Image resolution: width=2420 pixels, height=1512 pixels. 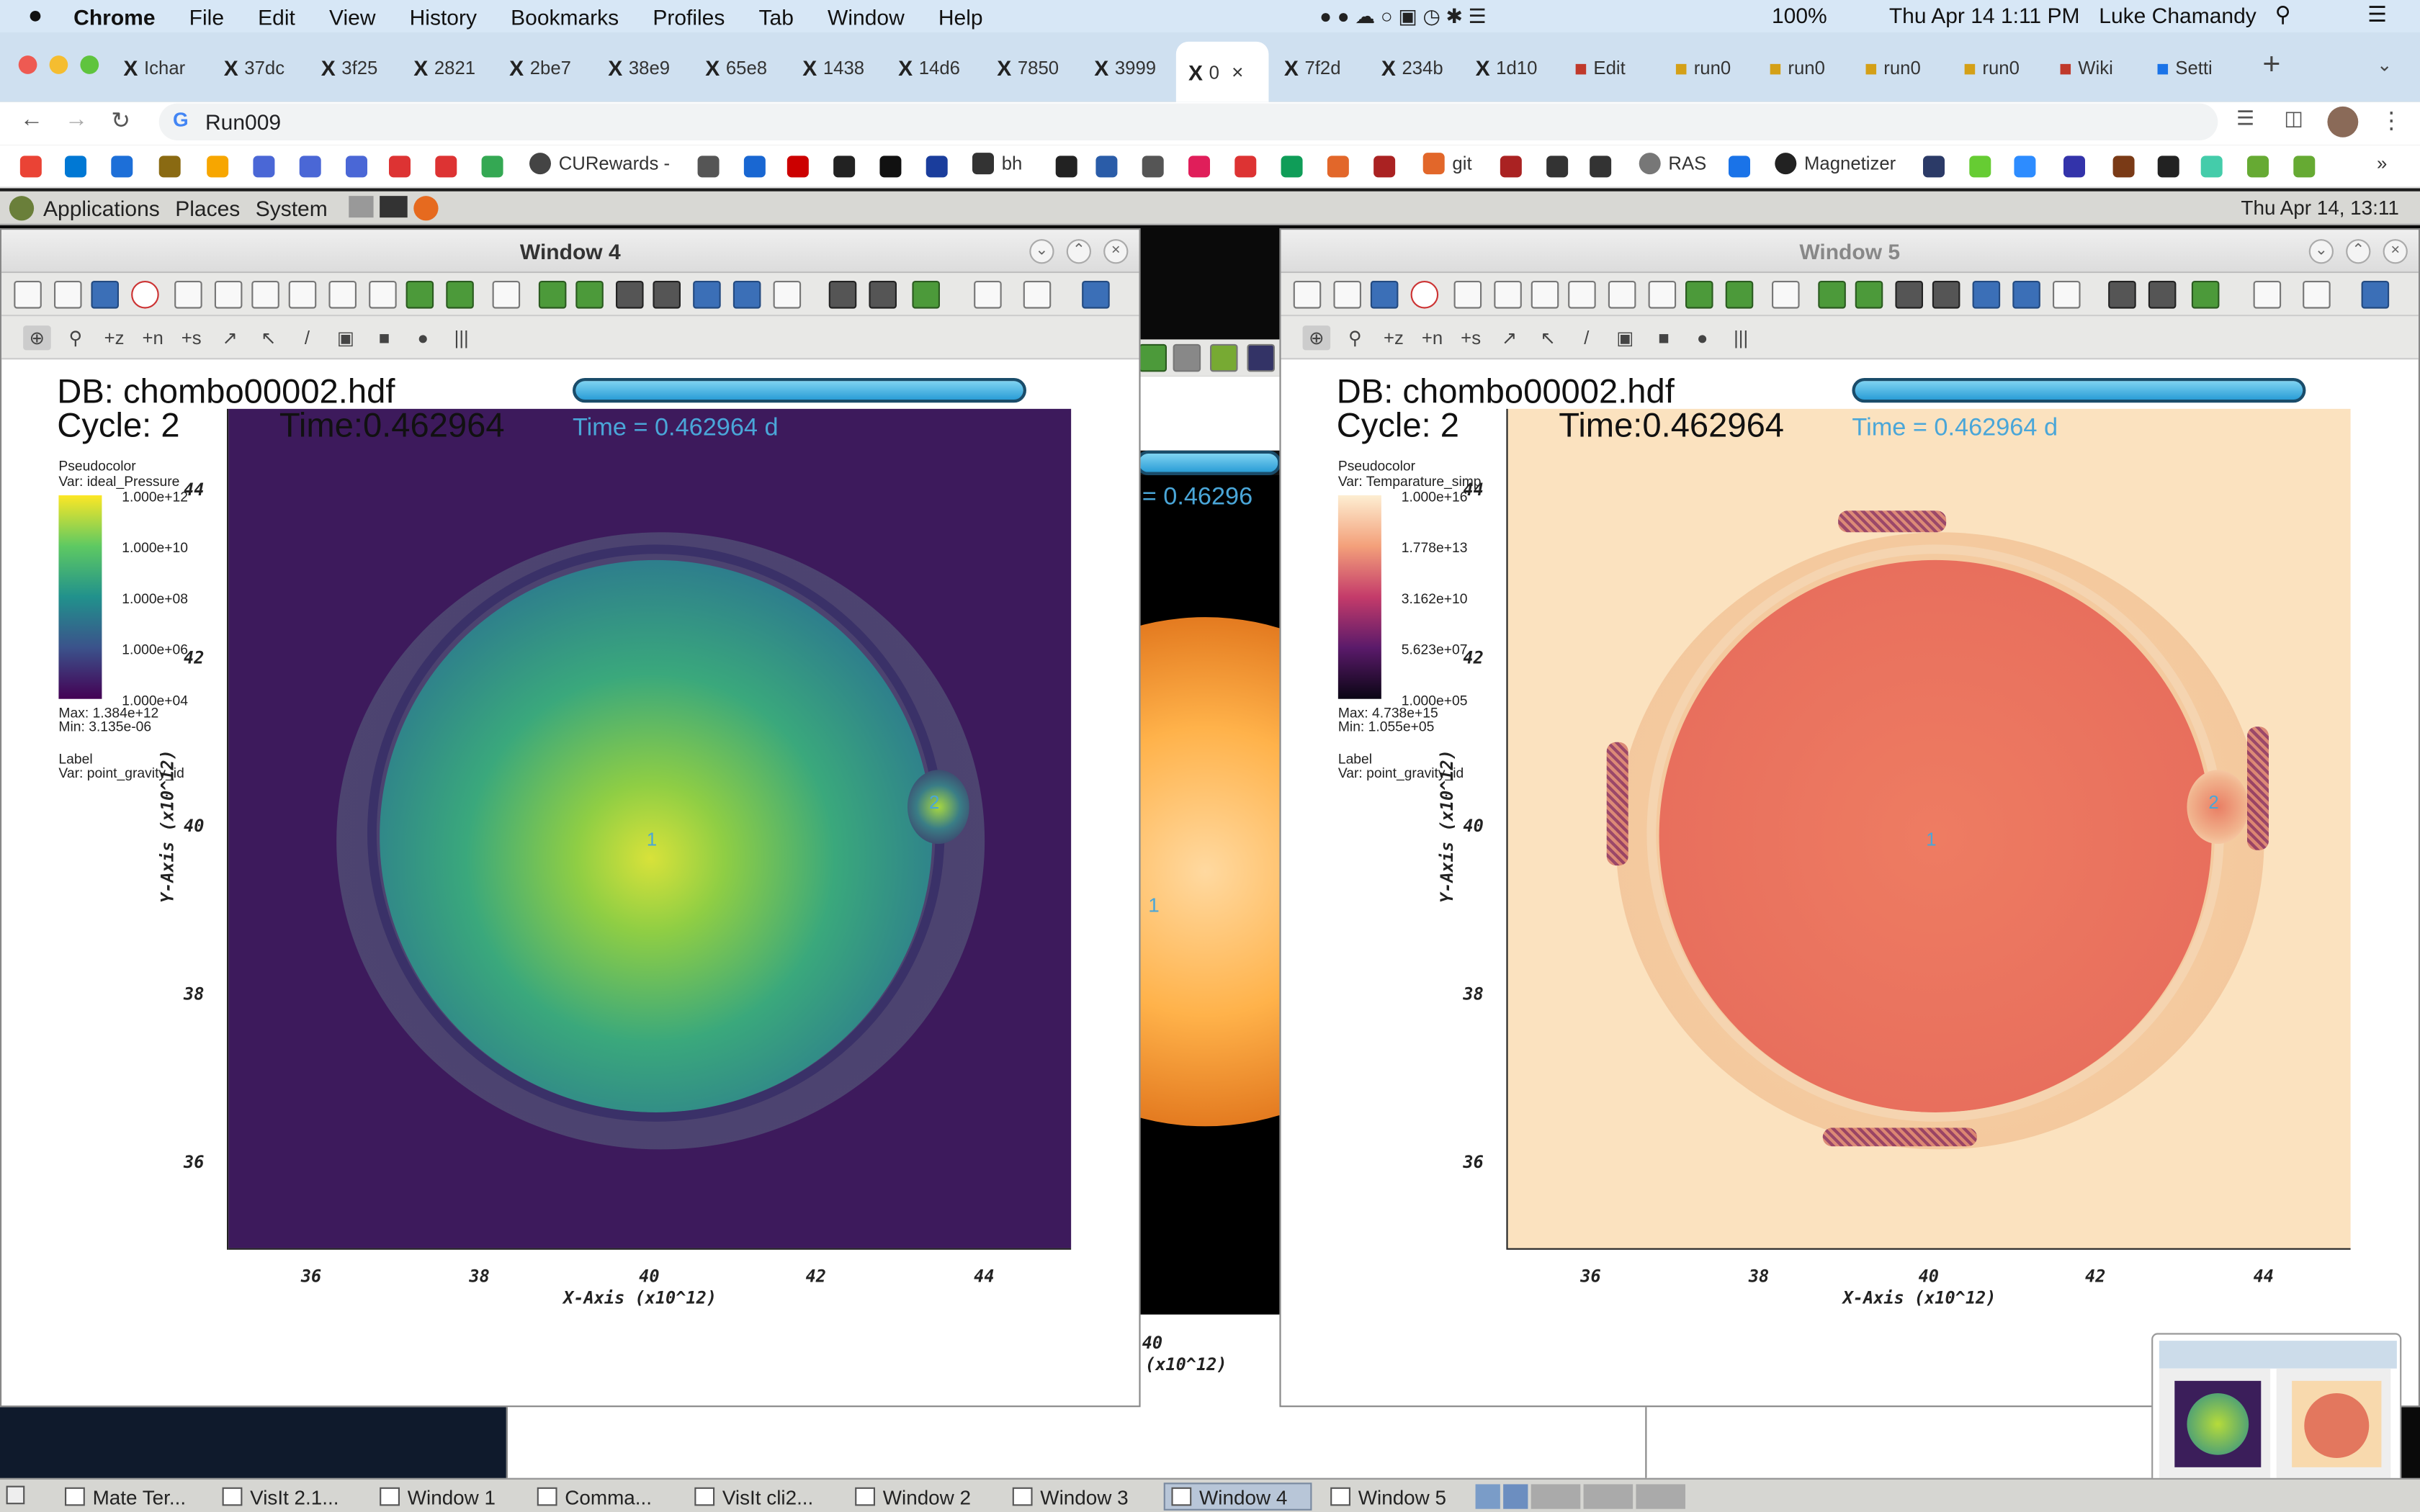 What do you see at coordinates (167, 68) in the screenshot?
I see `chrome-tab: X Ichar` at bounding box center [167, 68].